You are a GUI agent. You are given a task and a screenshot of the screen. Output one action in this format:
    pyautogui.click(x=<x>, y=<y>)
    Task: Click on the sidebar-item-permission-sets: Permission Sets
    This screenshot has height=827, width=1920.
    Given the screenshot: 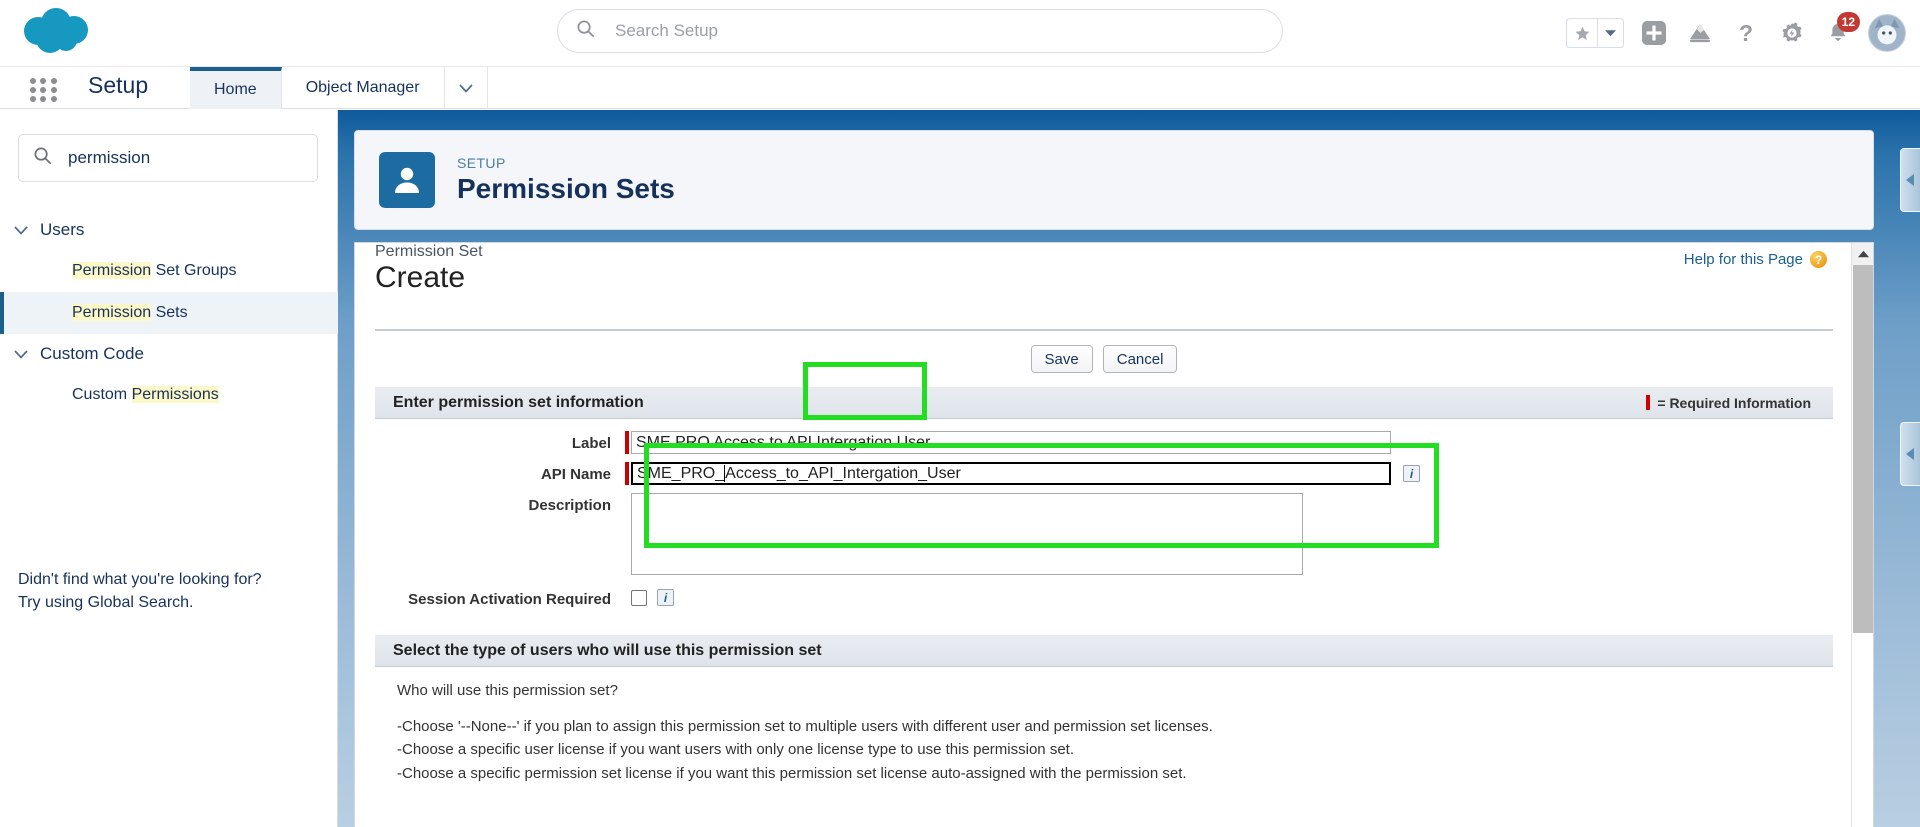 What is the action you would take?
    pyautogui.click(x=169, y=313)
    